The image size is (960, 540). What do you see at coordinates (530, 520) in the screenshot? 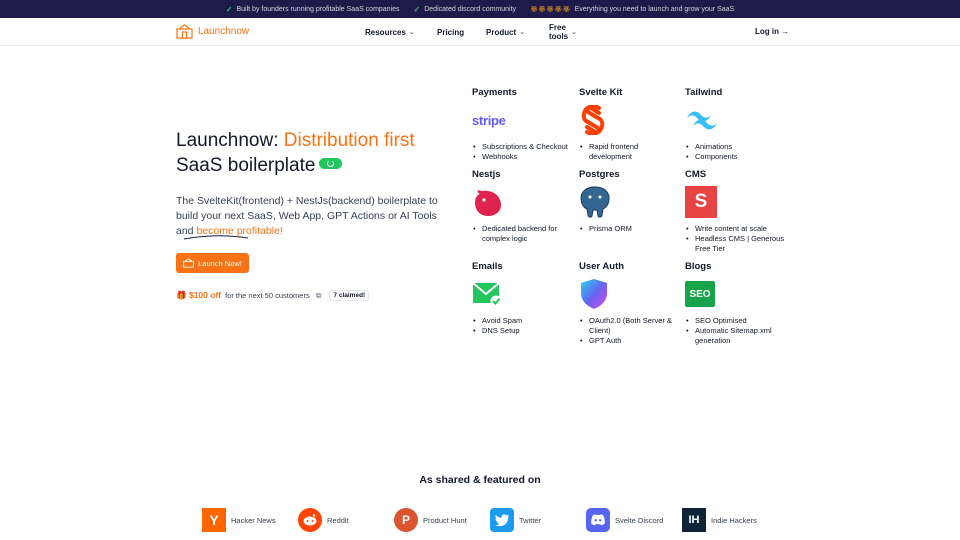
I see `featured-label: Twitter` at bounding box center [530, 520].